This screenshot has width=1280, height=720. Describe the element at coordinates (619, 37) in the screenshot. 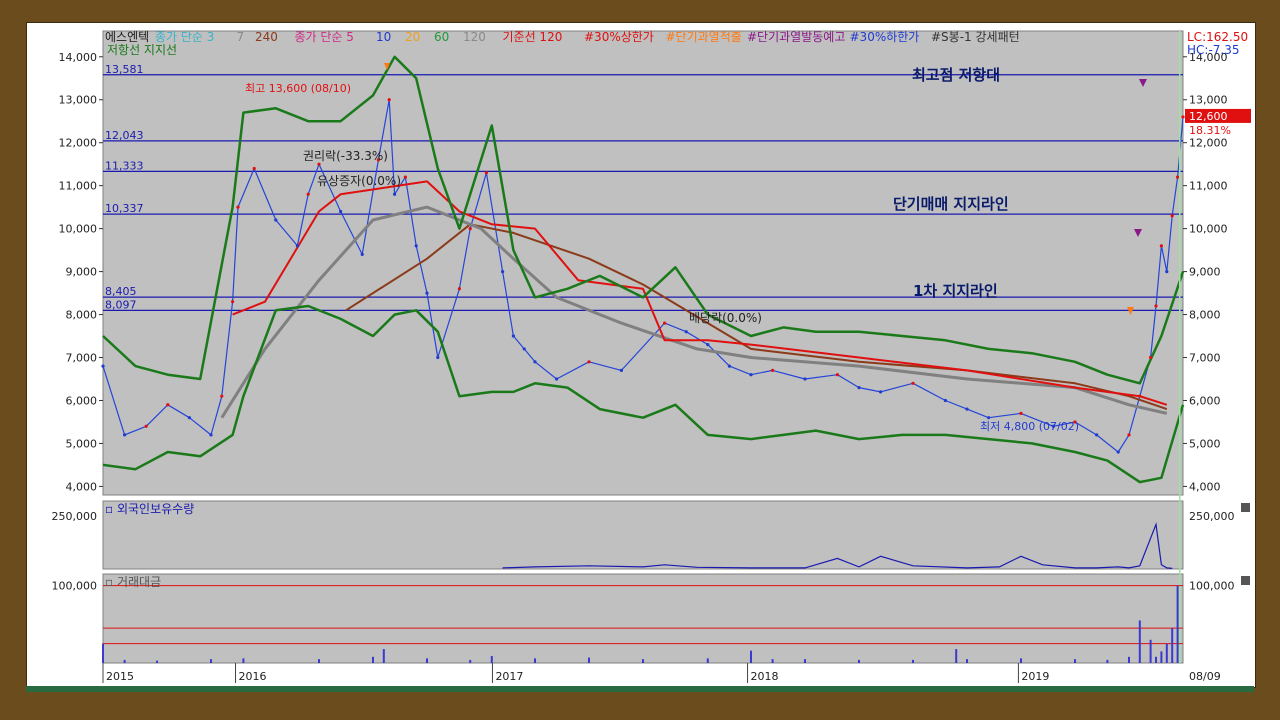

I see `legend-item: #30%상한가` at that location.